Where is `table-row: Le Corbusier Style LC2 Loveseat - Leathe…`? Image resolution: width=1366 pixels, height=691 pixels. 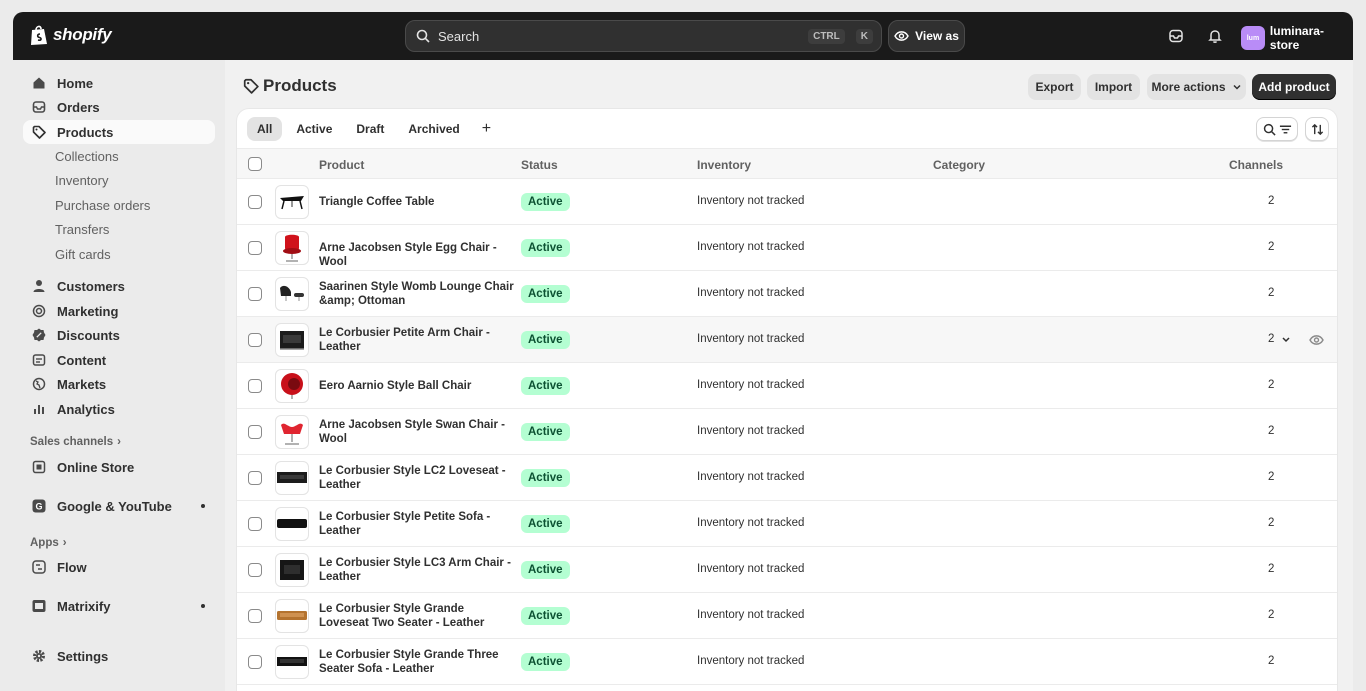 table-row: Le Corbusier Style LC2 Loveseat - Leathe… is located at coordinates (787, 478).